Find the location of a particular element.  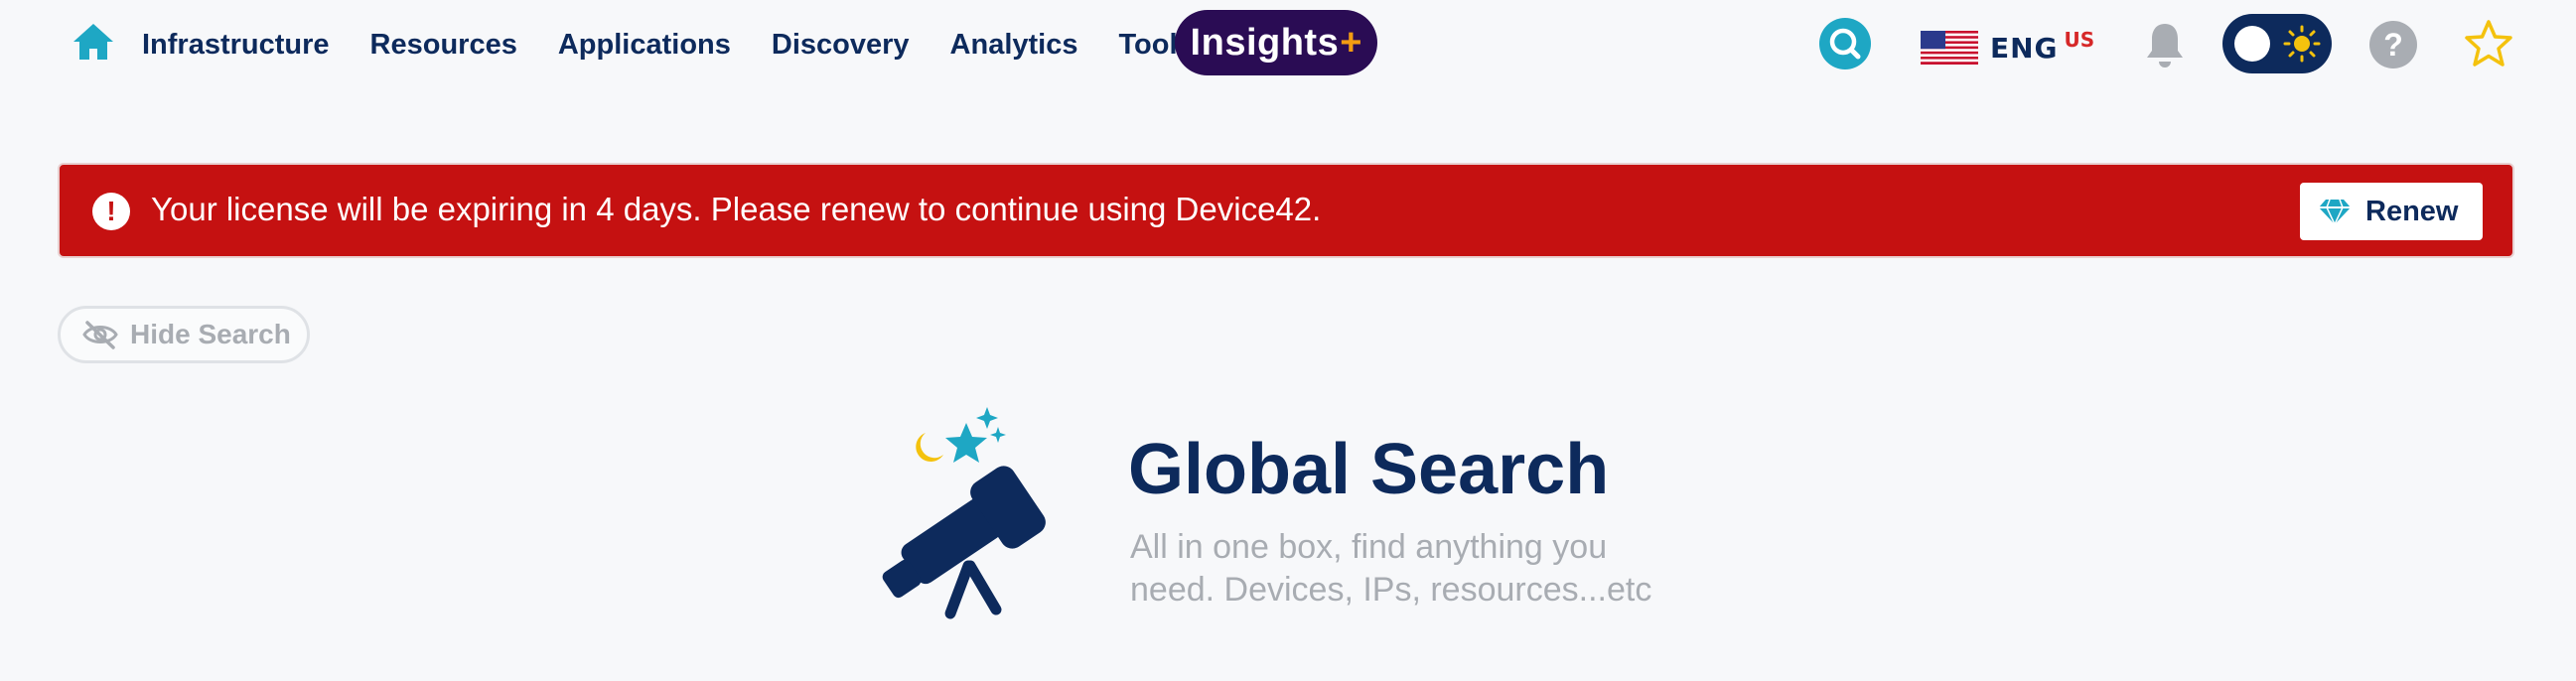

nav-item-discovery: Discovery is located at coordinates (841, 46).